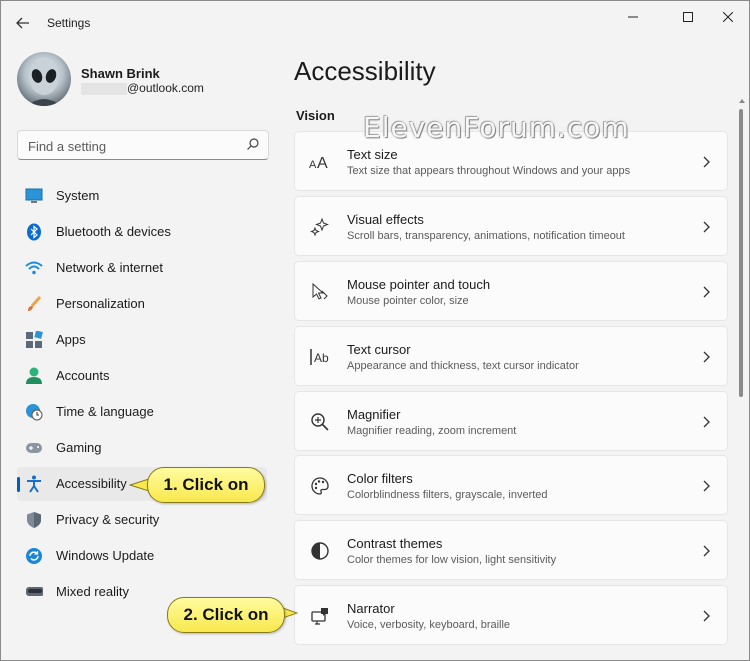  I want to click on back-arrow-icon, so click(22, 23).